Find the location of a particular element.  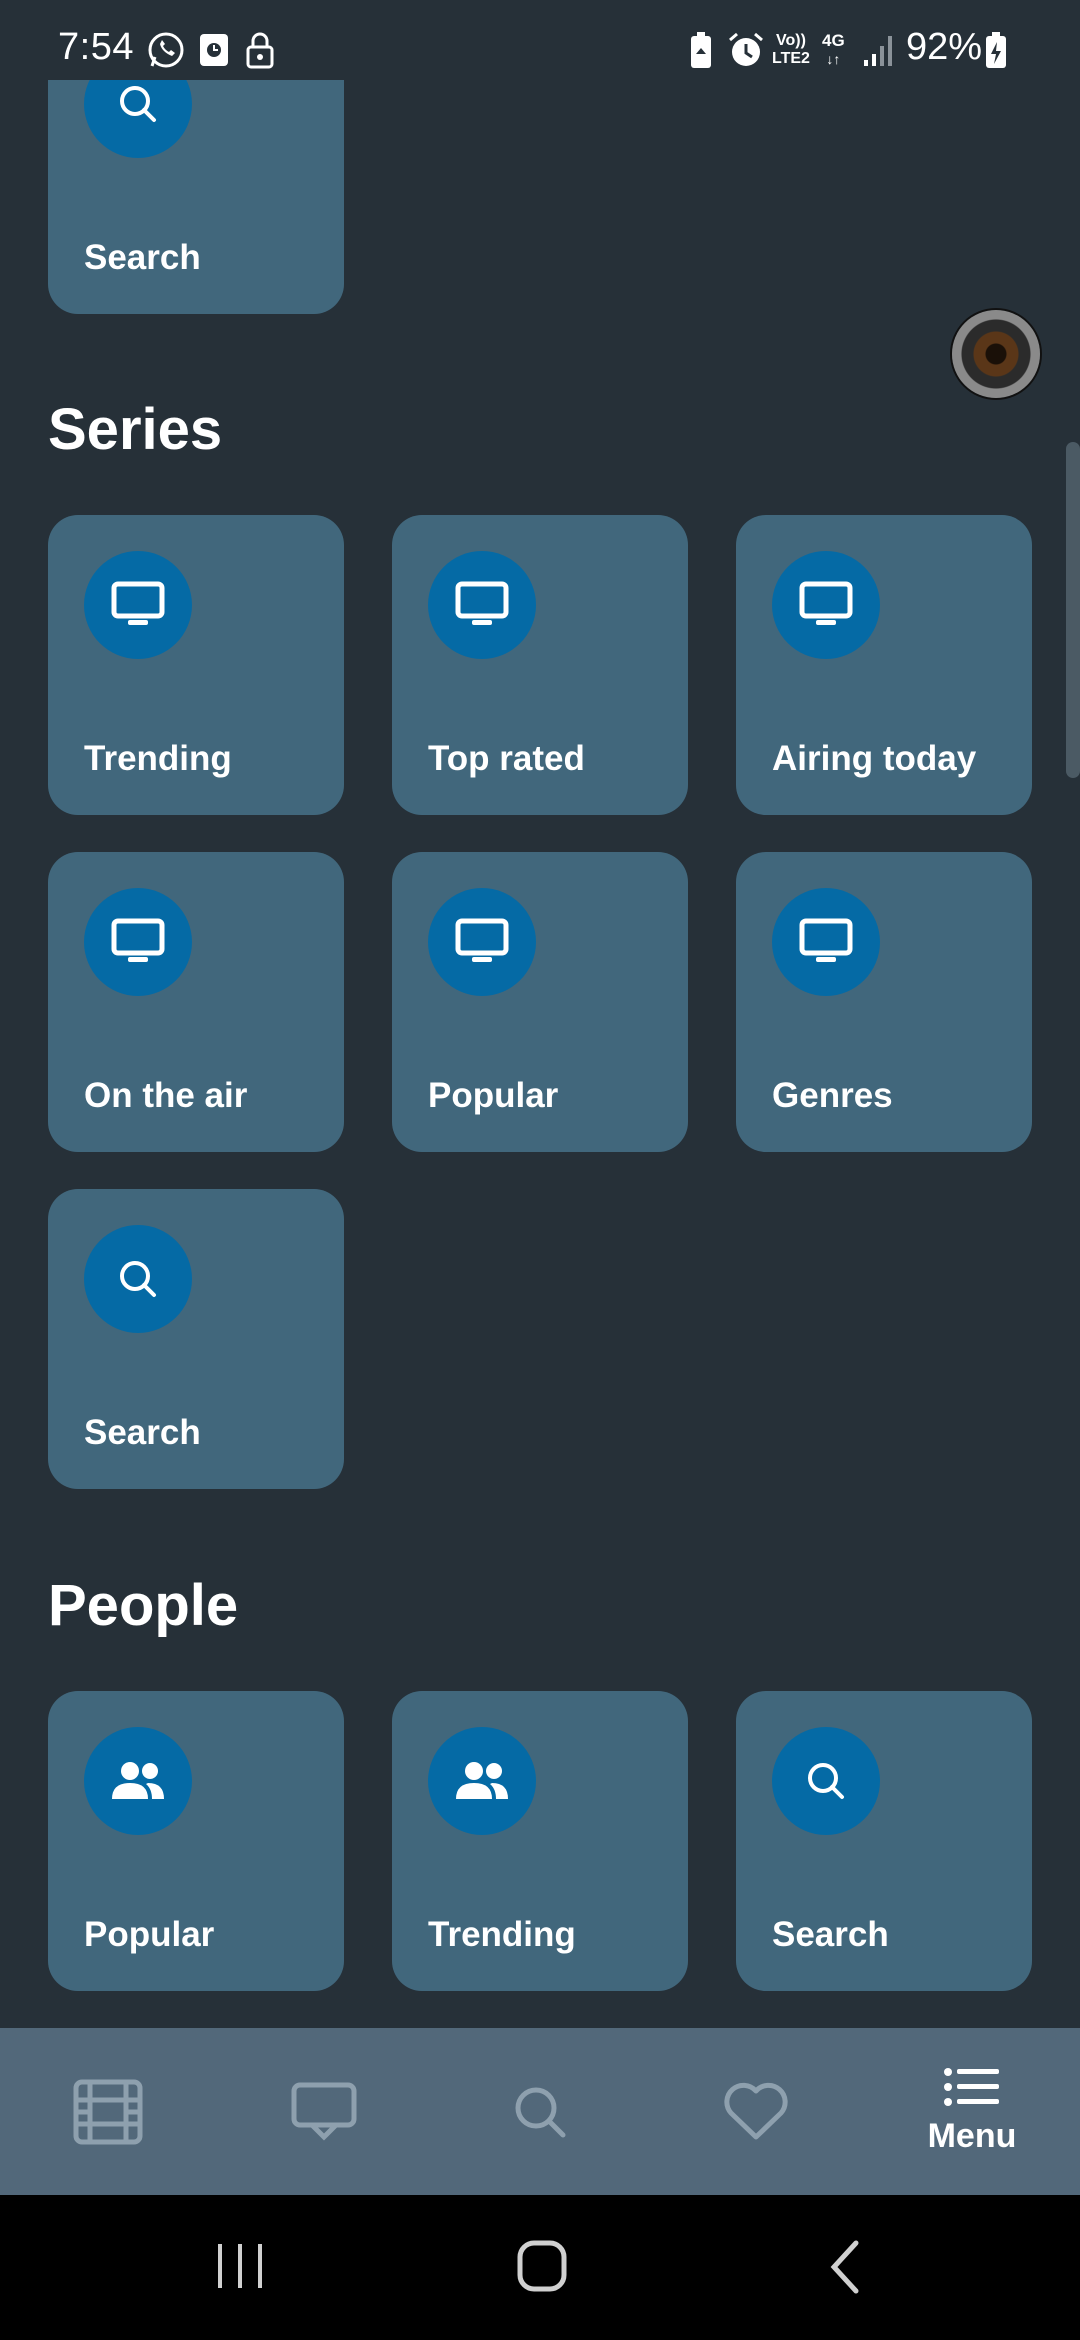

series-section-title: Series is located at coordinates (135, 429).